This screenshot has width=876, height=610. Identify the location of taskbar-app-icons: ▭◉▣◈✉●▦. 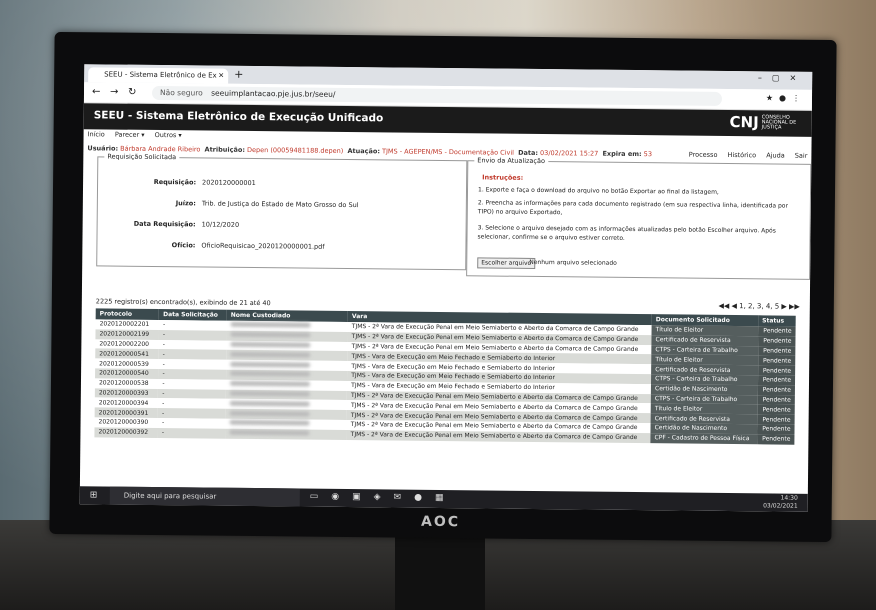
(383, 498).